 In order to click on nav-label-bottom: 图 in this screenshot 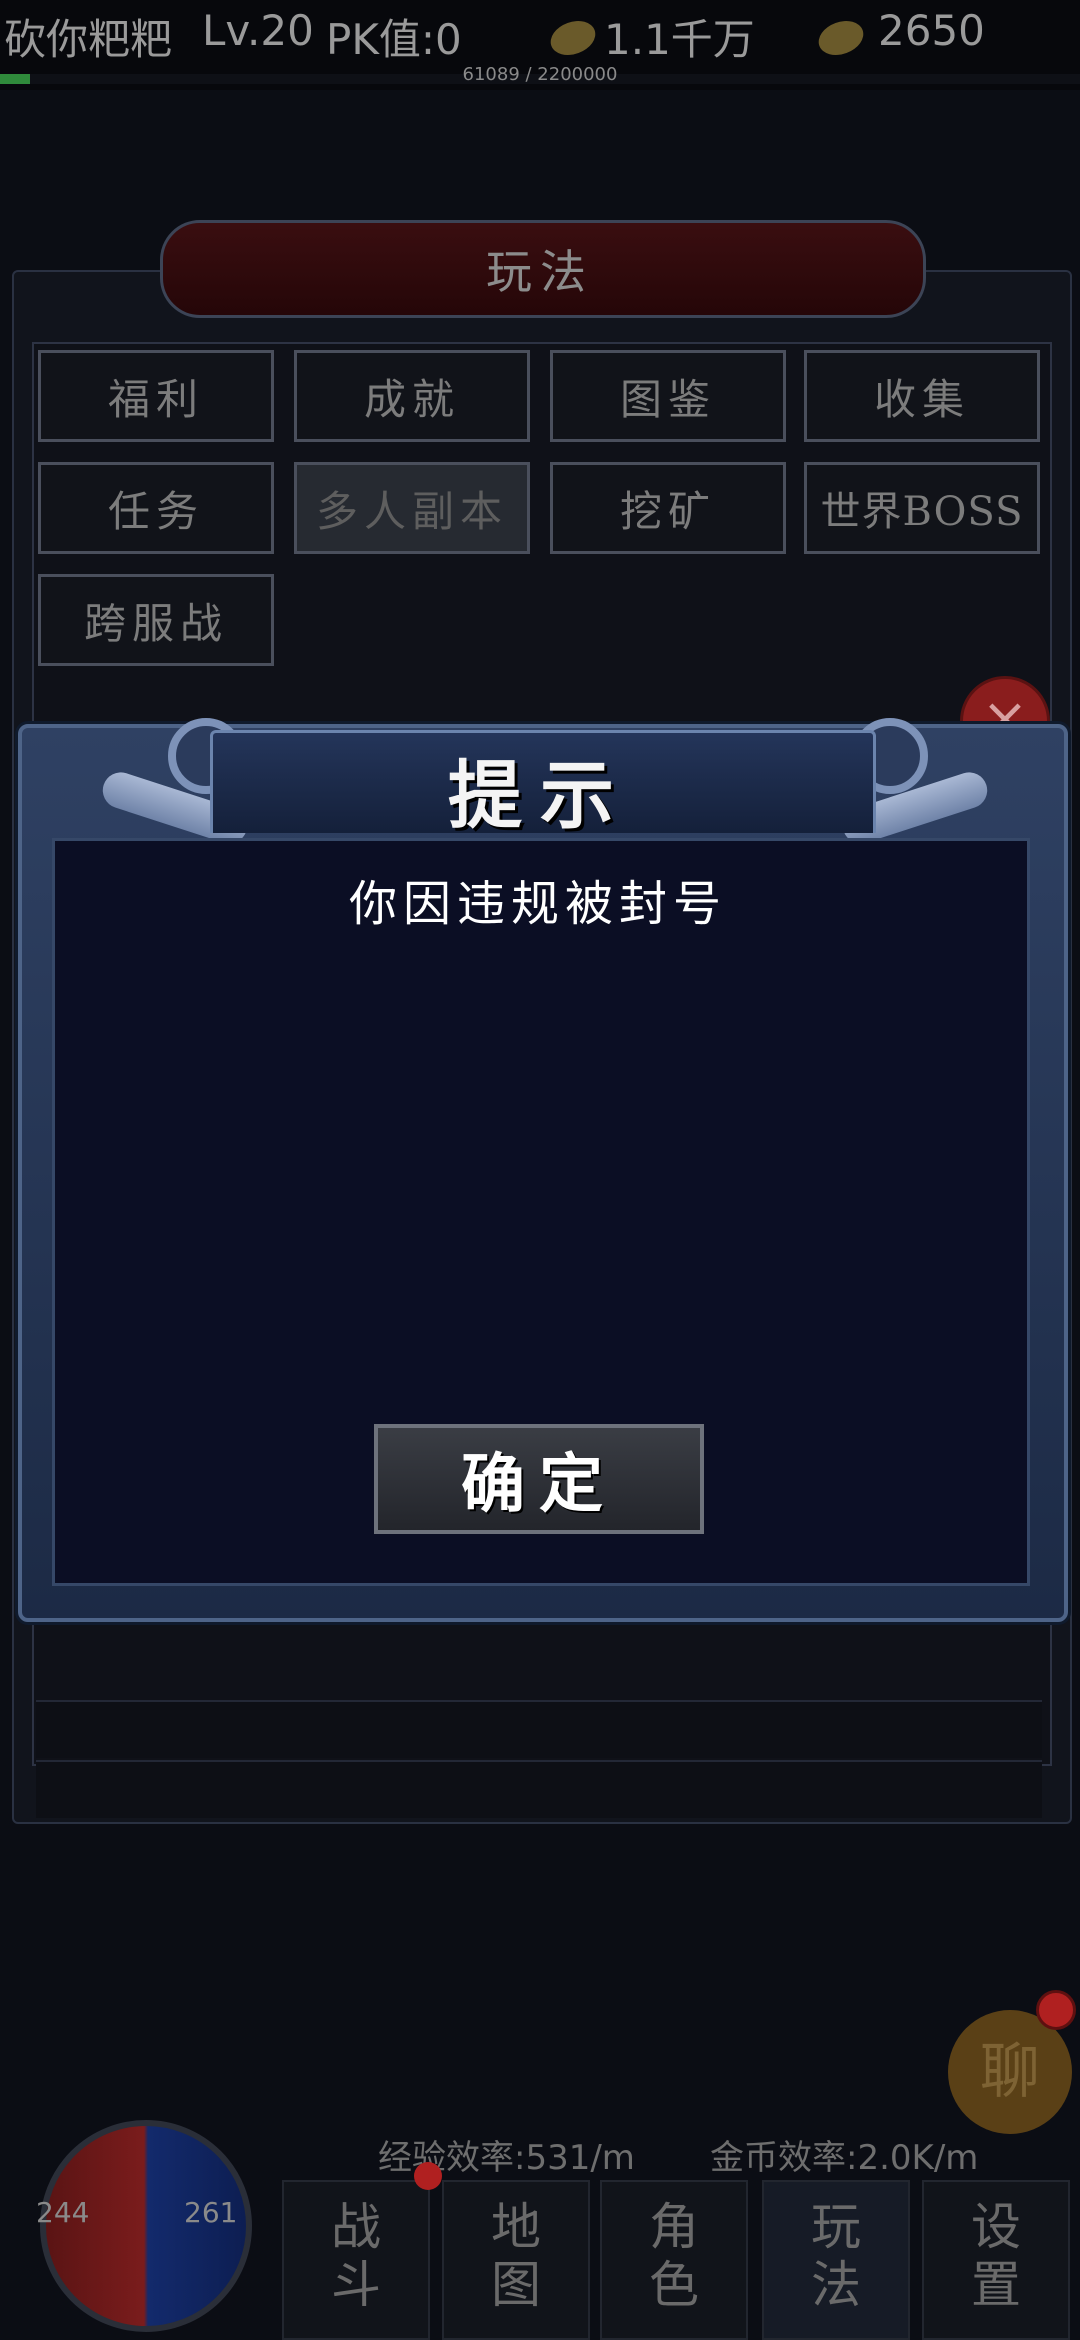, I will do `click(516, 2285)`.